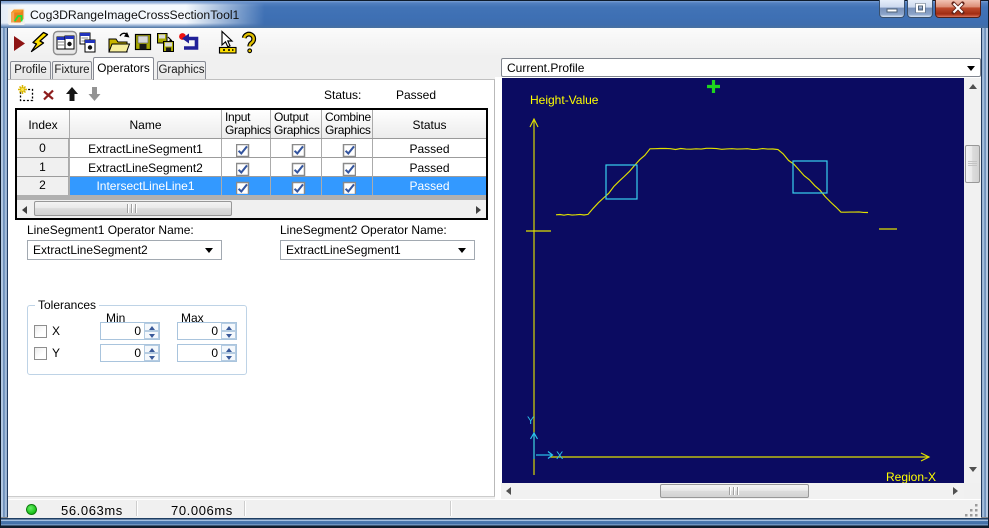 The height and width of the screenshot is (528, 989). Describe the element at coordinates (564, 100) in the screenshot. I see `svg-text: Height-Value` at that location.